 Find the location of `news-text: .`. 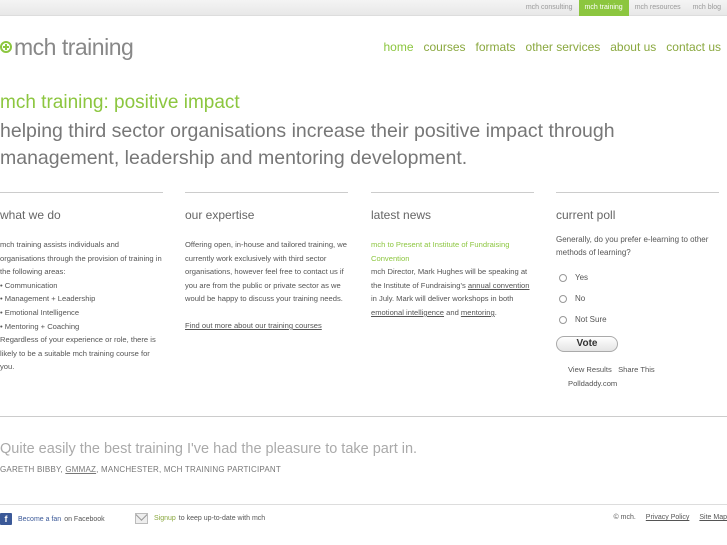

news-text: . is located at coordinates (495, 312).